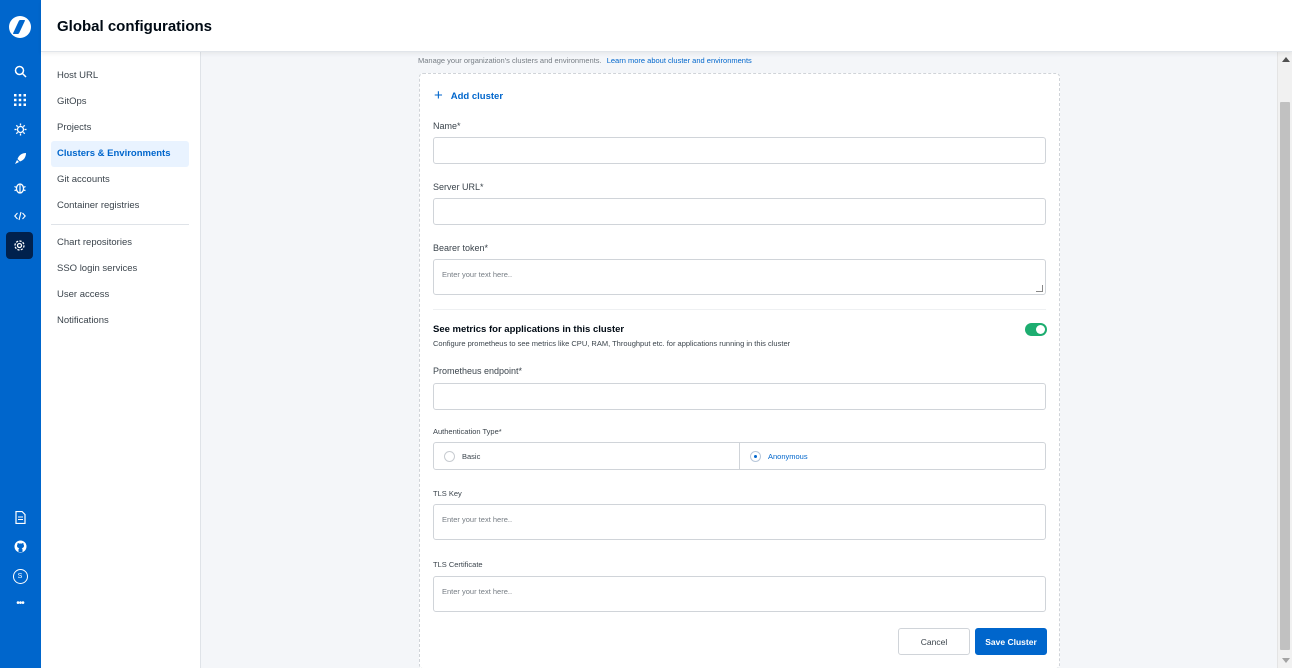  Describe the element at coordinates (20, 27) in the screenshot. I see `logo-icon` at that location.